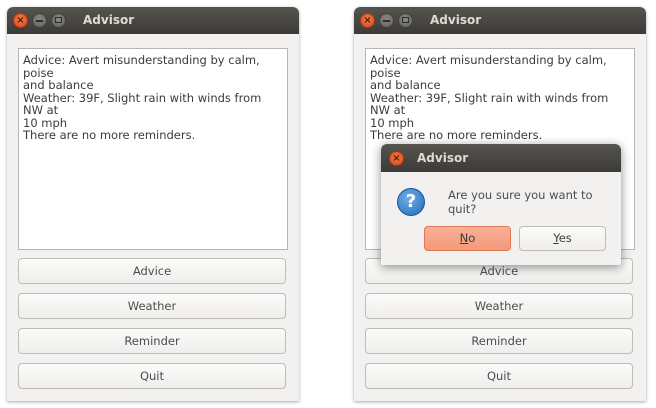  Describe the element at coordinates (501, 158) in the screenshot. I see `dialog-title-bar: × Advisor` at that location.